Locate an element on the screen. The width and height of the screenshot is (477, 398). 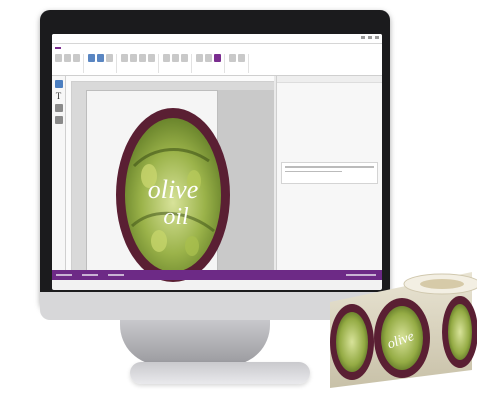
tool-strip: T is located at coordinates (59, 178).